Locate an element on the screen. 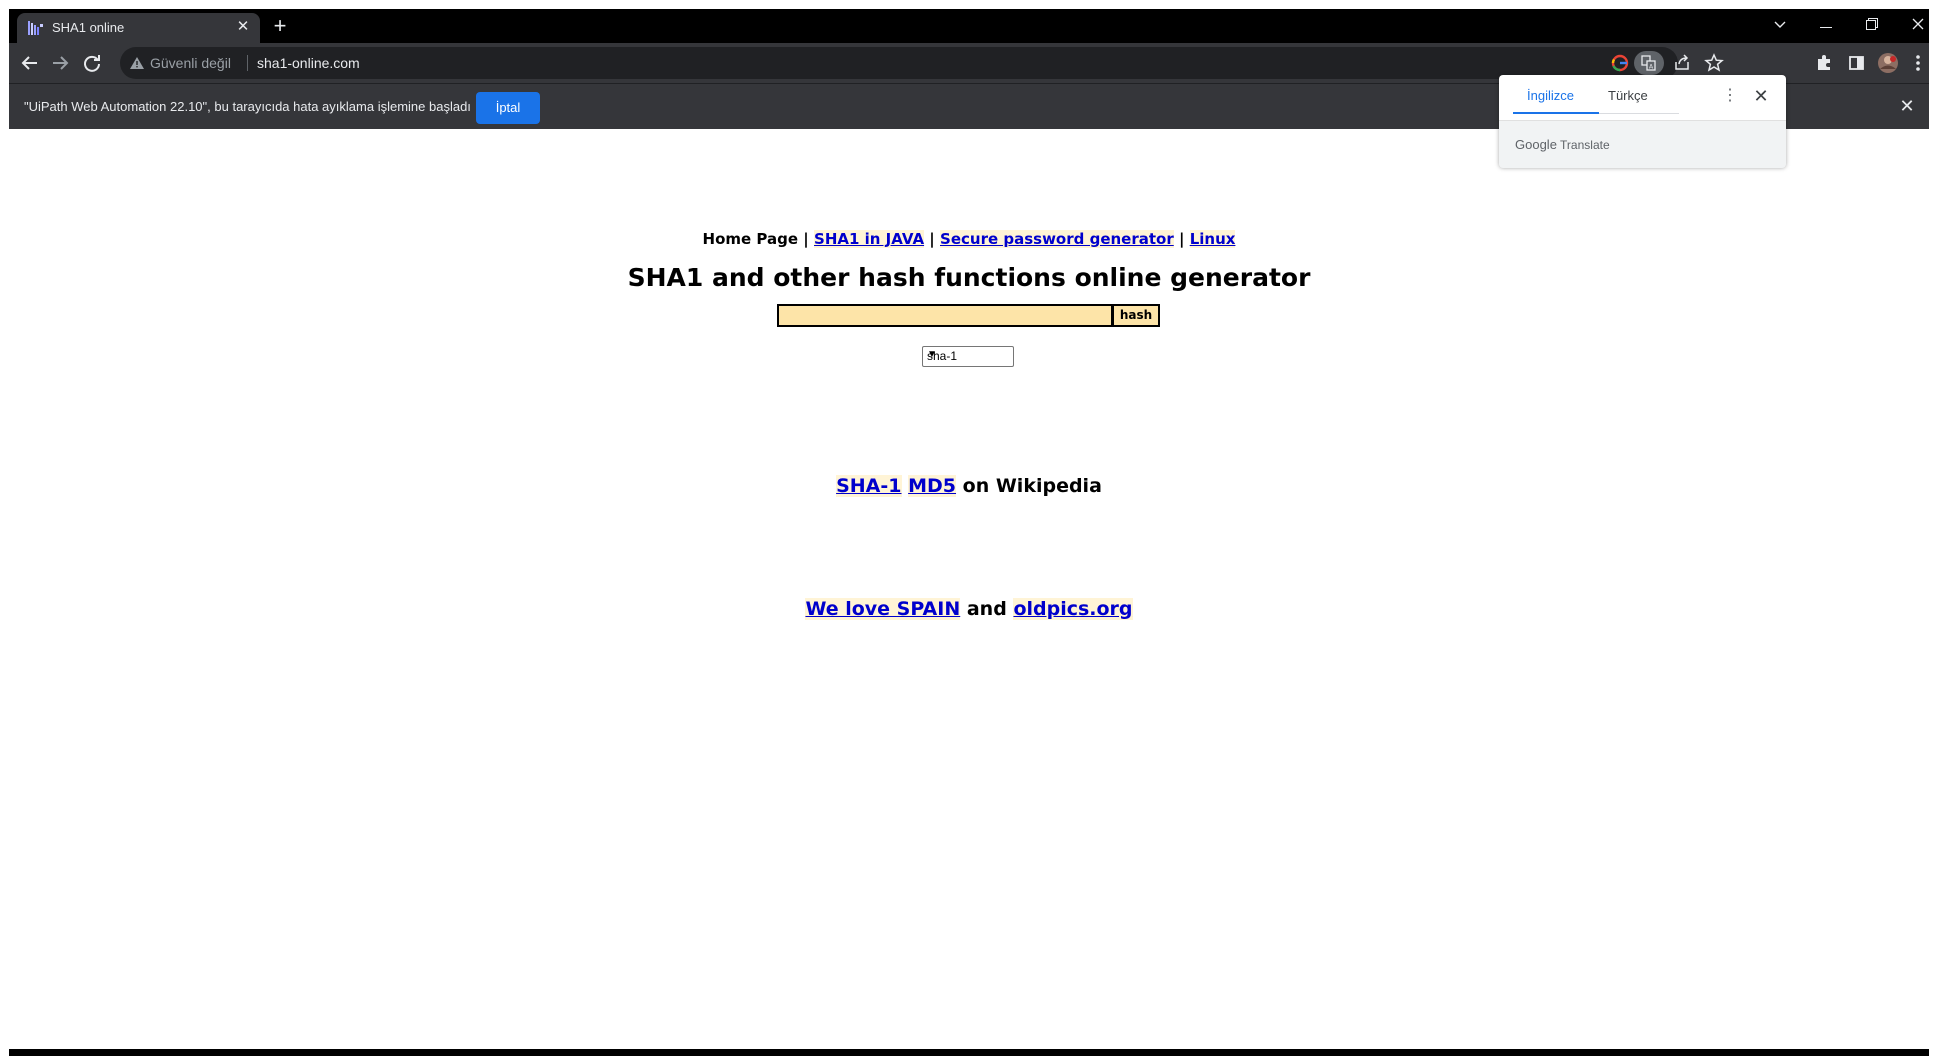 Image resolution: width=1936 pixels, height=1056 pixels. infobar-close-icon: ✕ is located at coordinates (1907, 106).